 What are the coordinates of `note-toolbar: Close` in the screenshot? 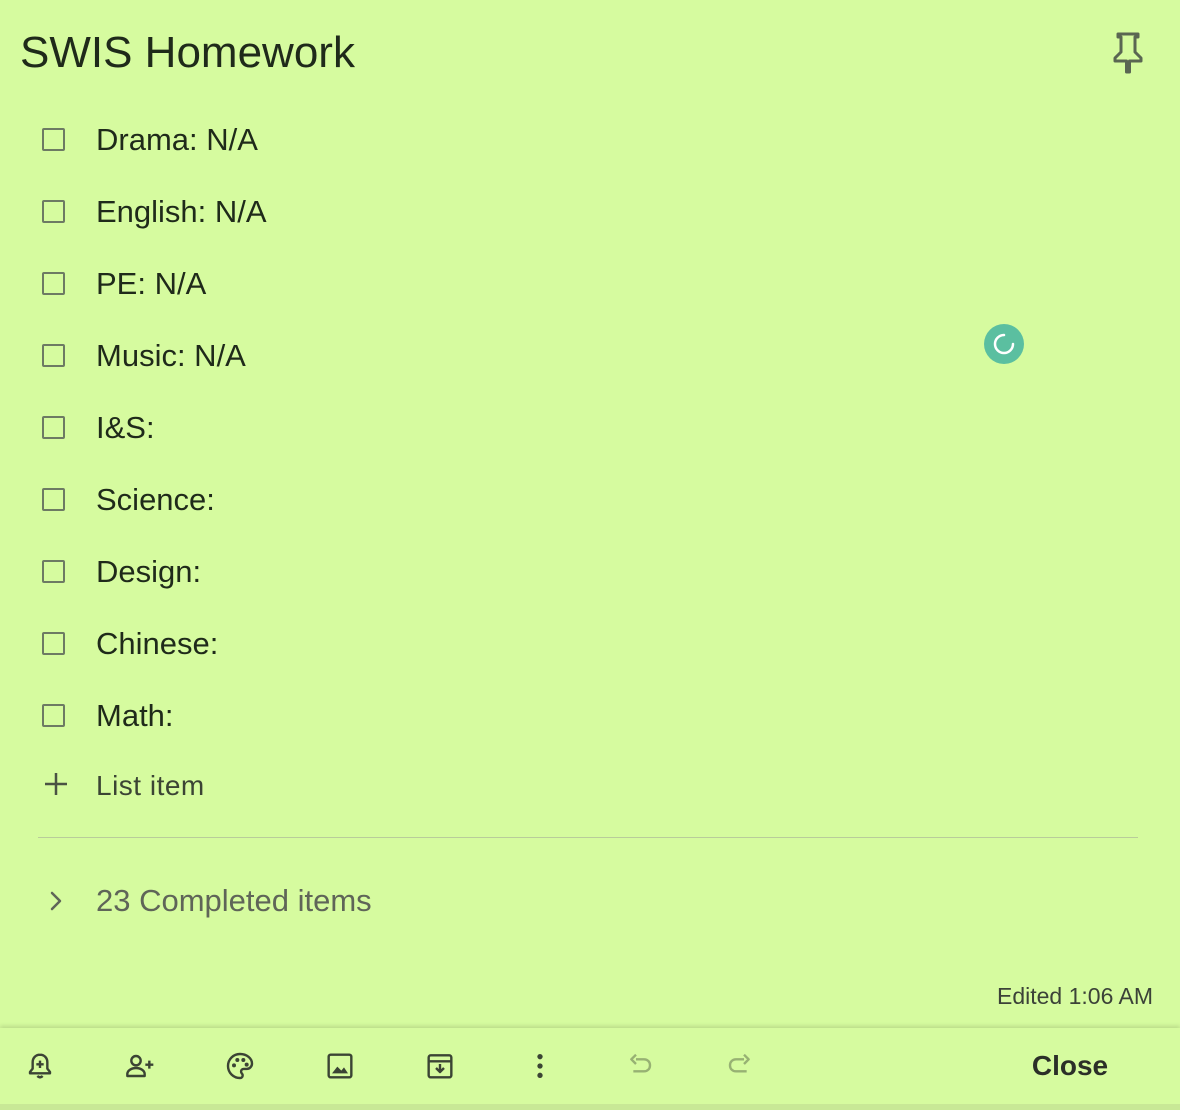 It's located at (590, 1066).